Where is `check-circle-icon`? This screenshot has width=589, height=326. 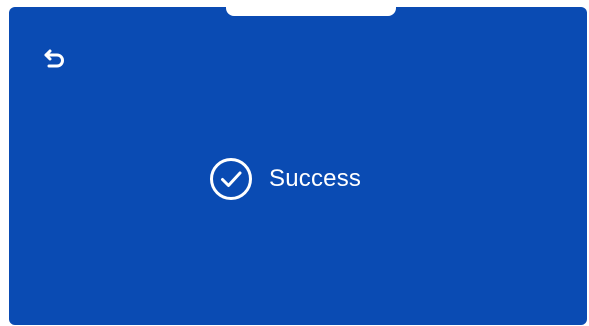
check-circle-icon is located at coordinates (231, 179).